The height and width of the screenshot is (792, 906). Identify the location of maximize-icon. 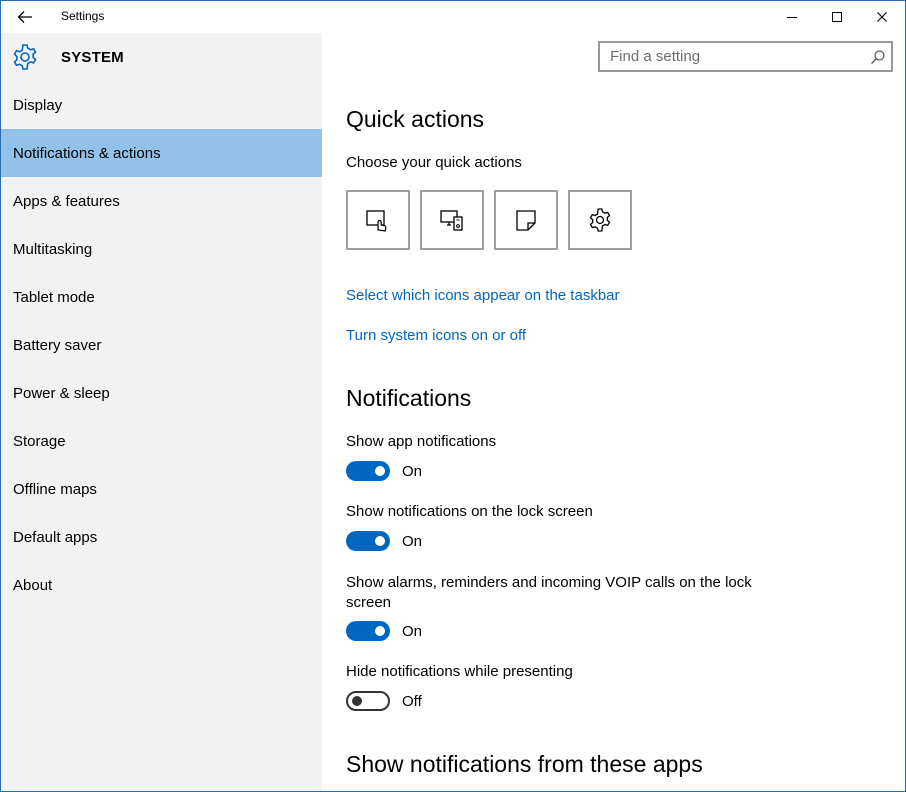
(837, 17).